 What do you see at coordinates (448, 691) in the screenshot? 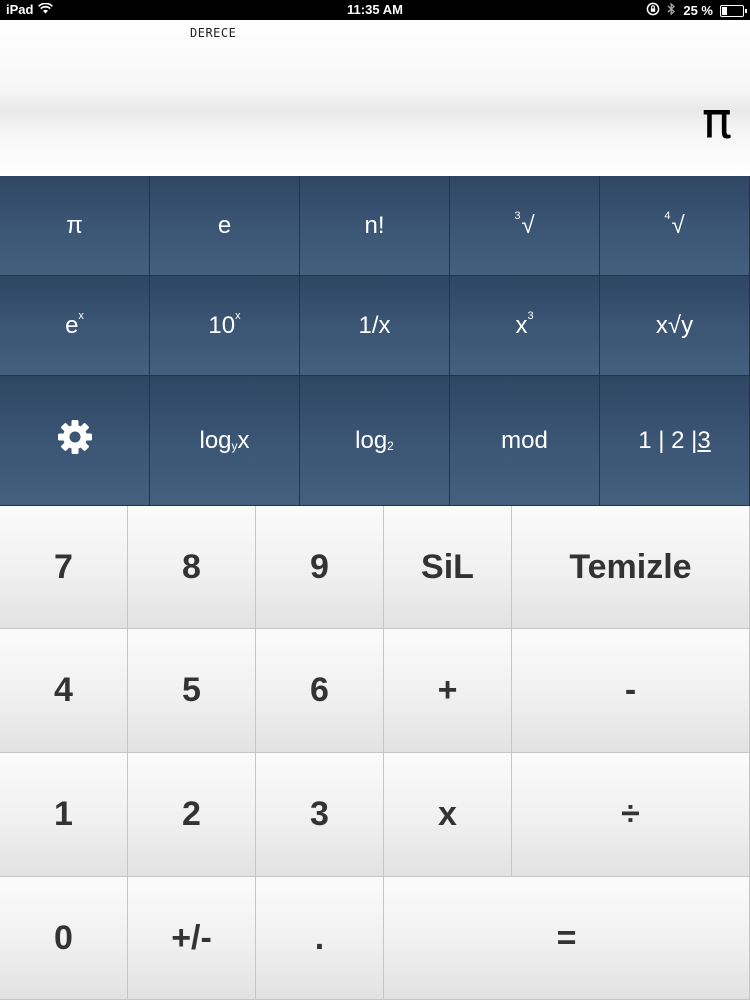
I see `plus-button: +` at bounding box center [448, 691].